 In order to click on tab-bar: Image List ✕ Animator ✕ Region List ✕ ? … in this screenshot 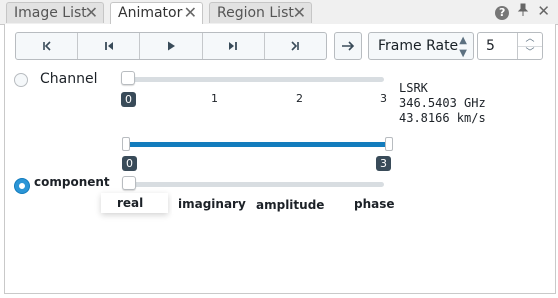, I will do `click(279, 12)`.